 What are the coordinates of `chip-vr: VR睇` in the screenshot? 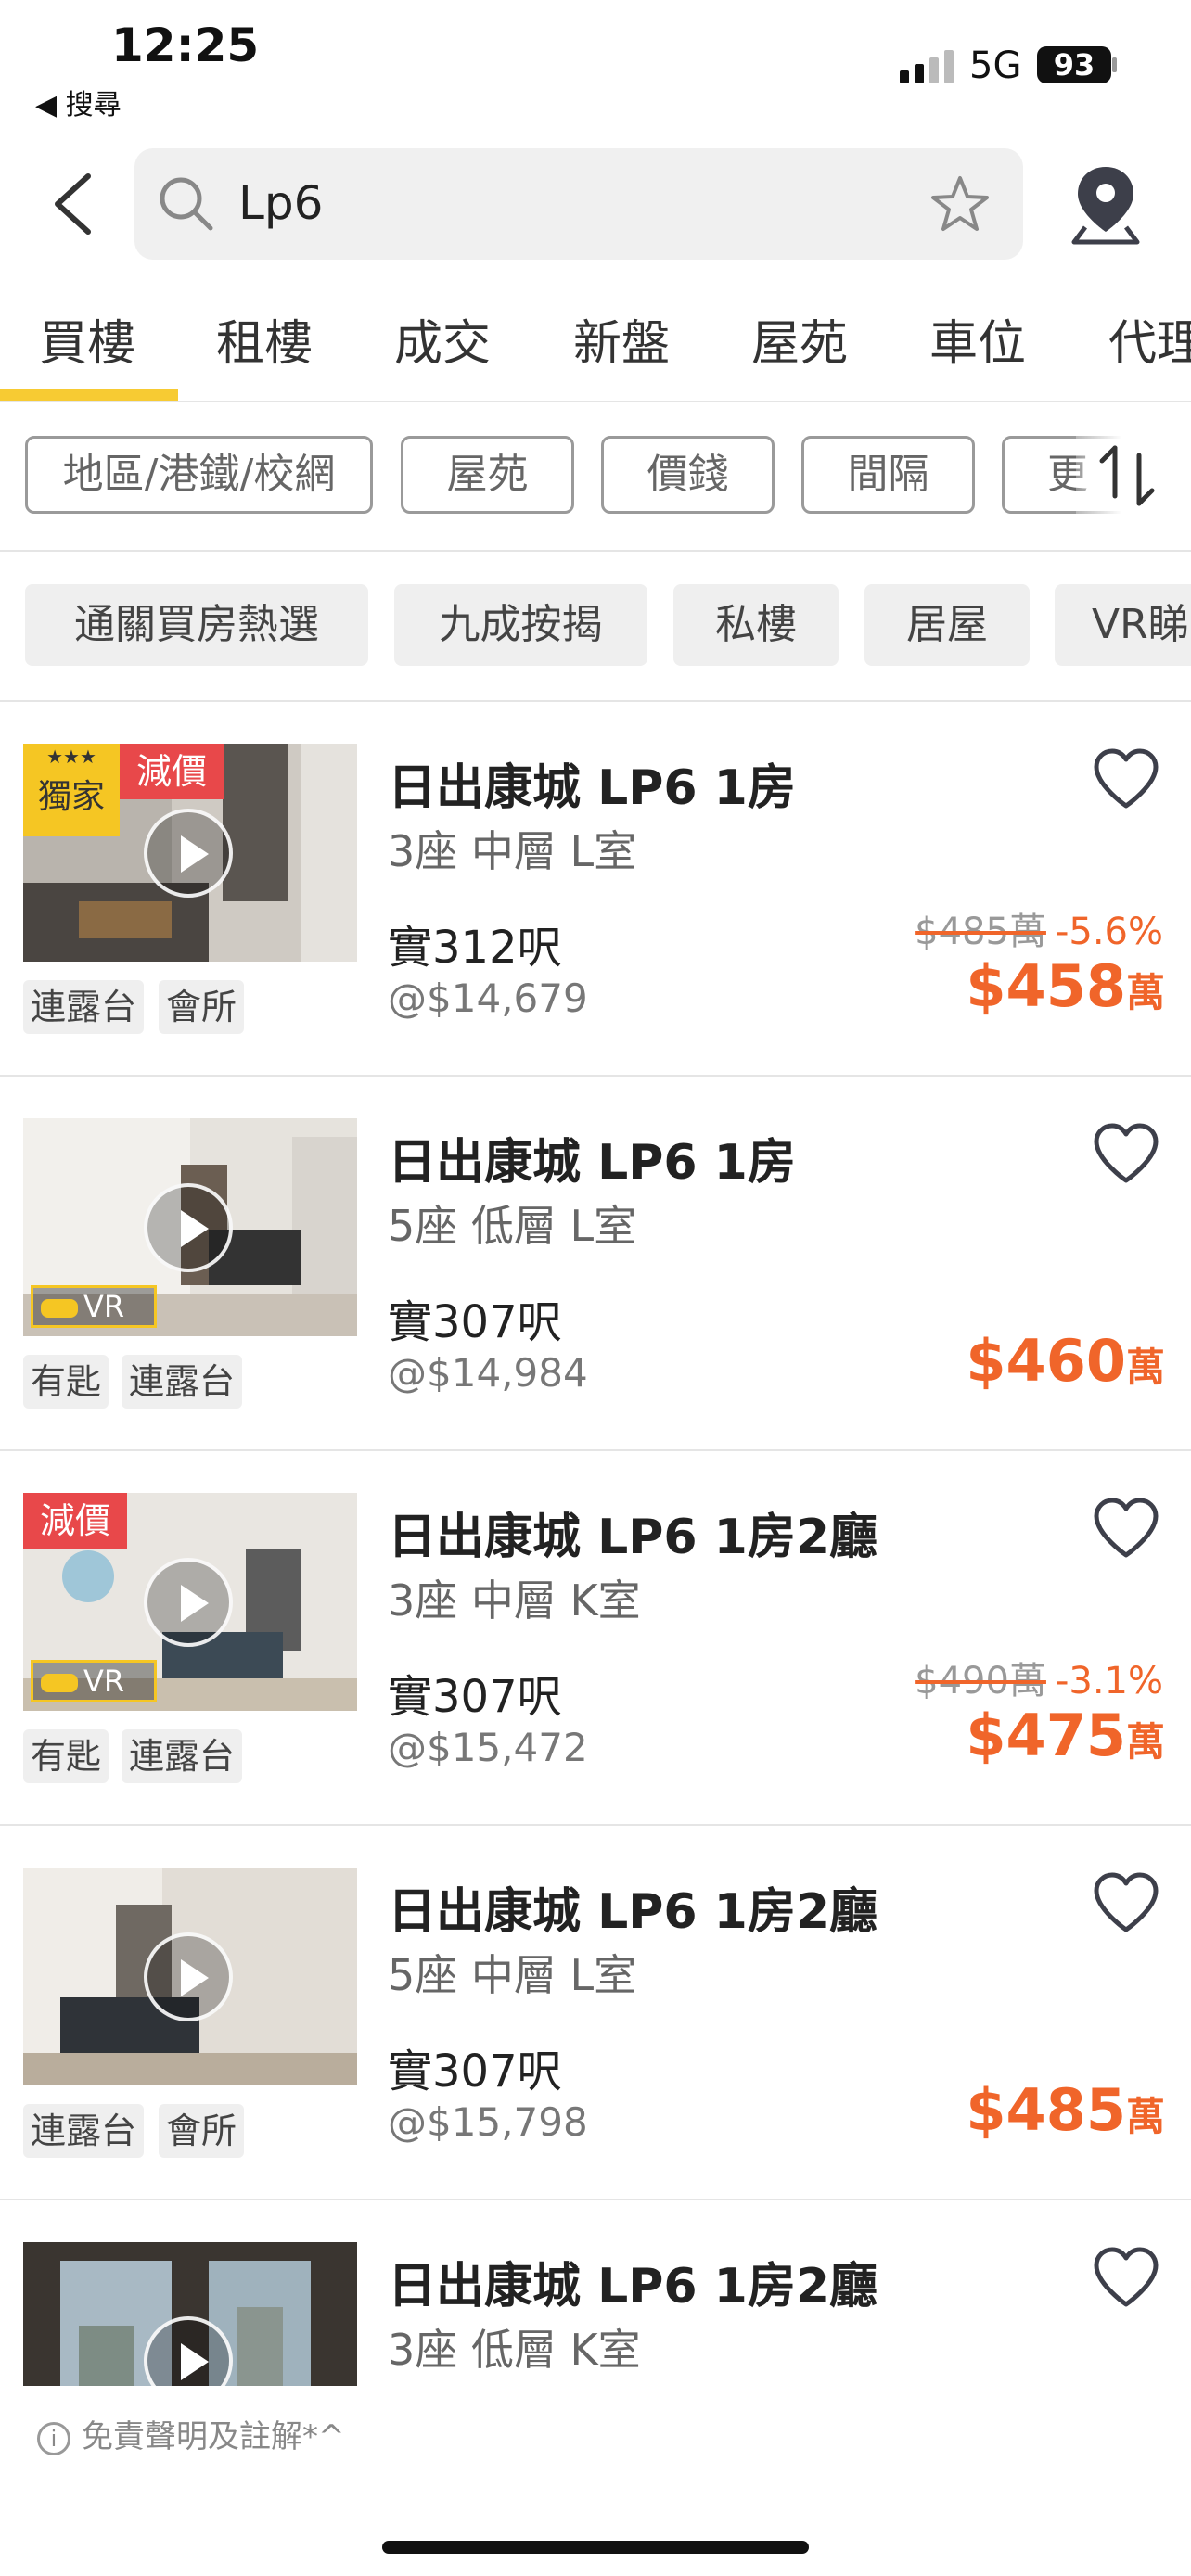 It's located at (1123, 625).